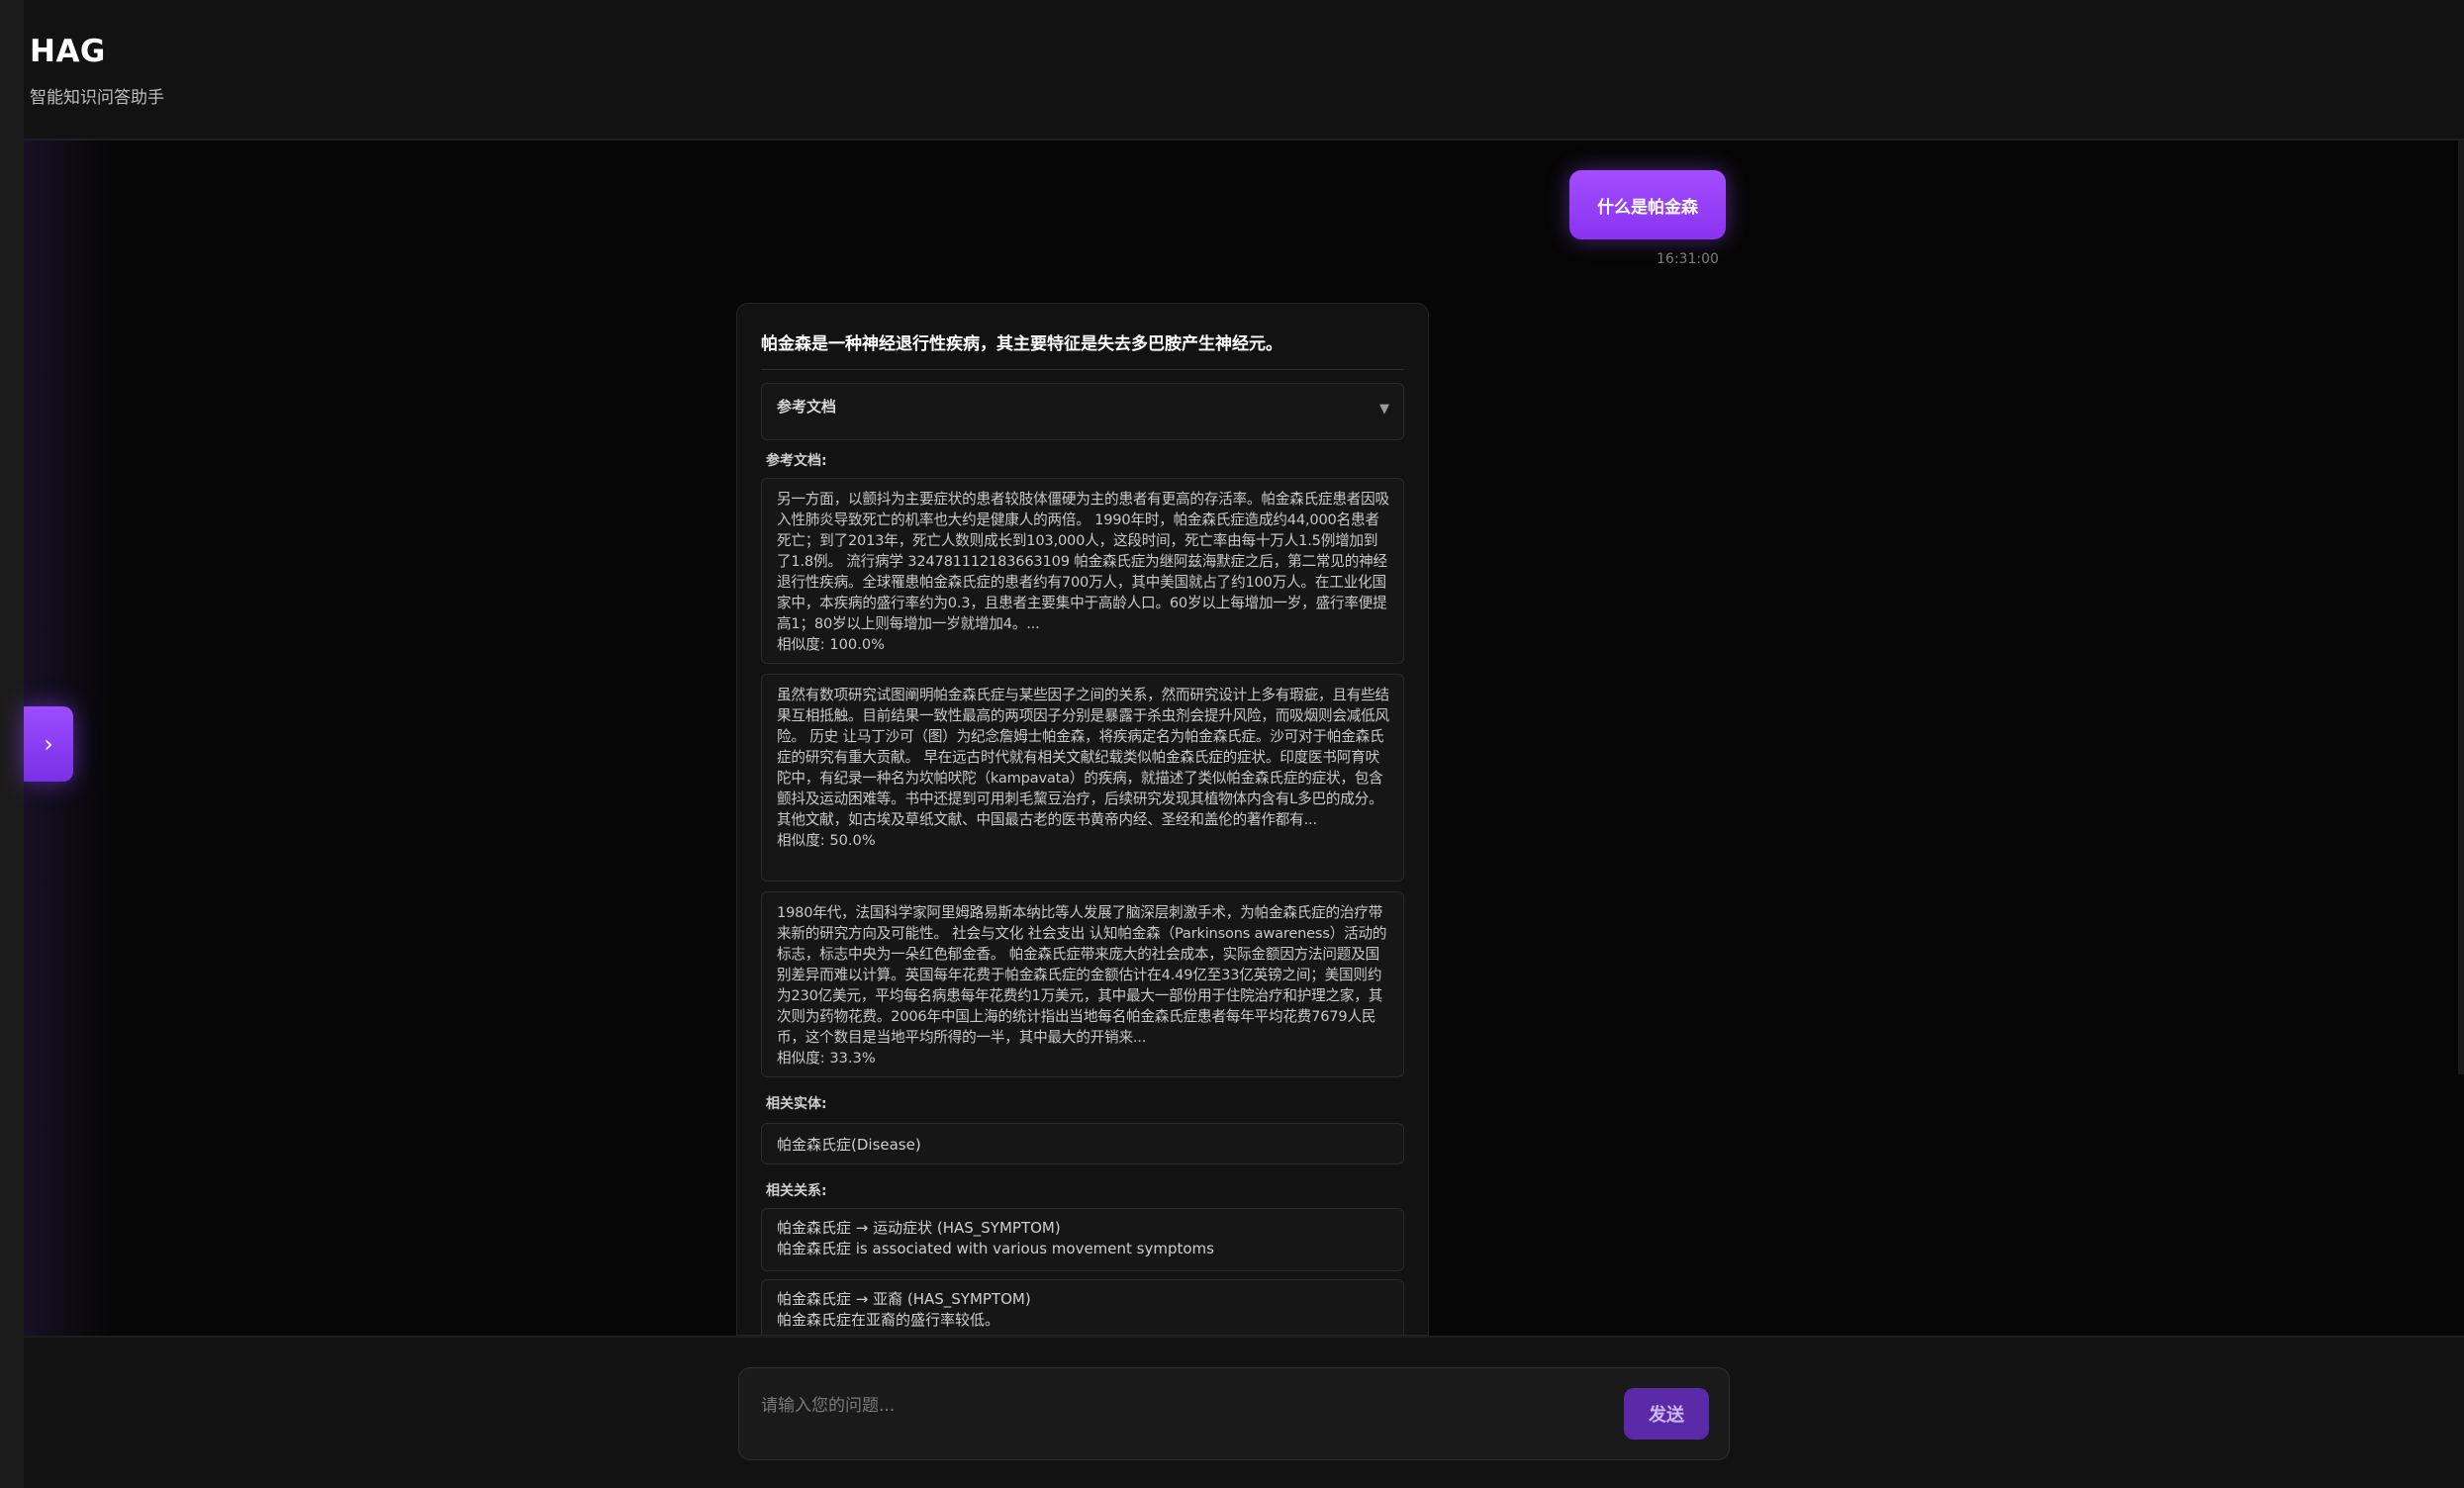 This screenshot has width=2464, height=1488. I want to click on entity-item: 帕金森氏症(Disease), so click(1082, 1143).